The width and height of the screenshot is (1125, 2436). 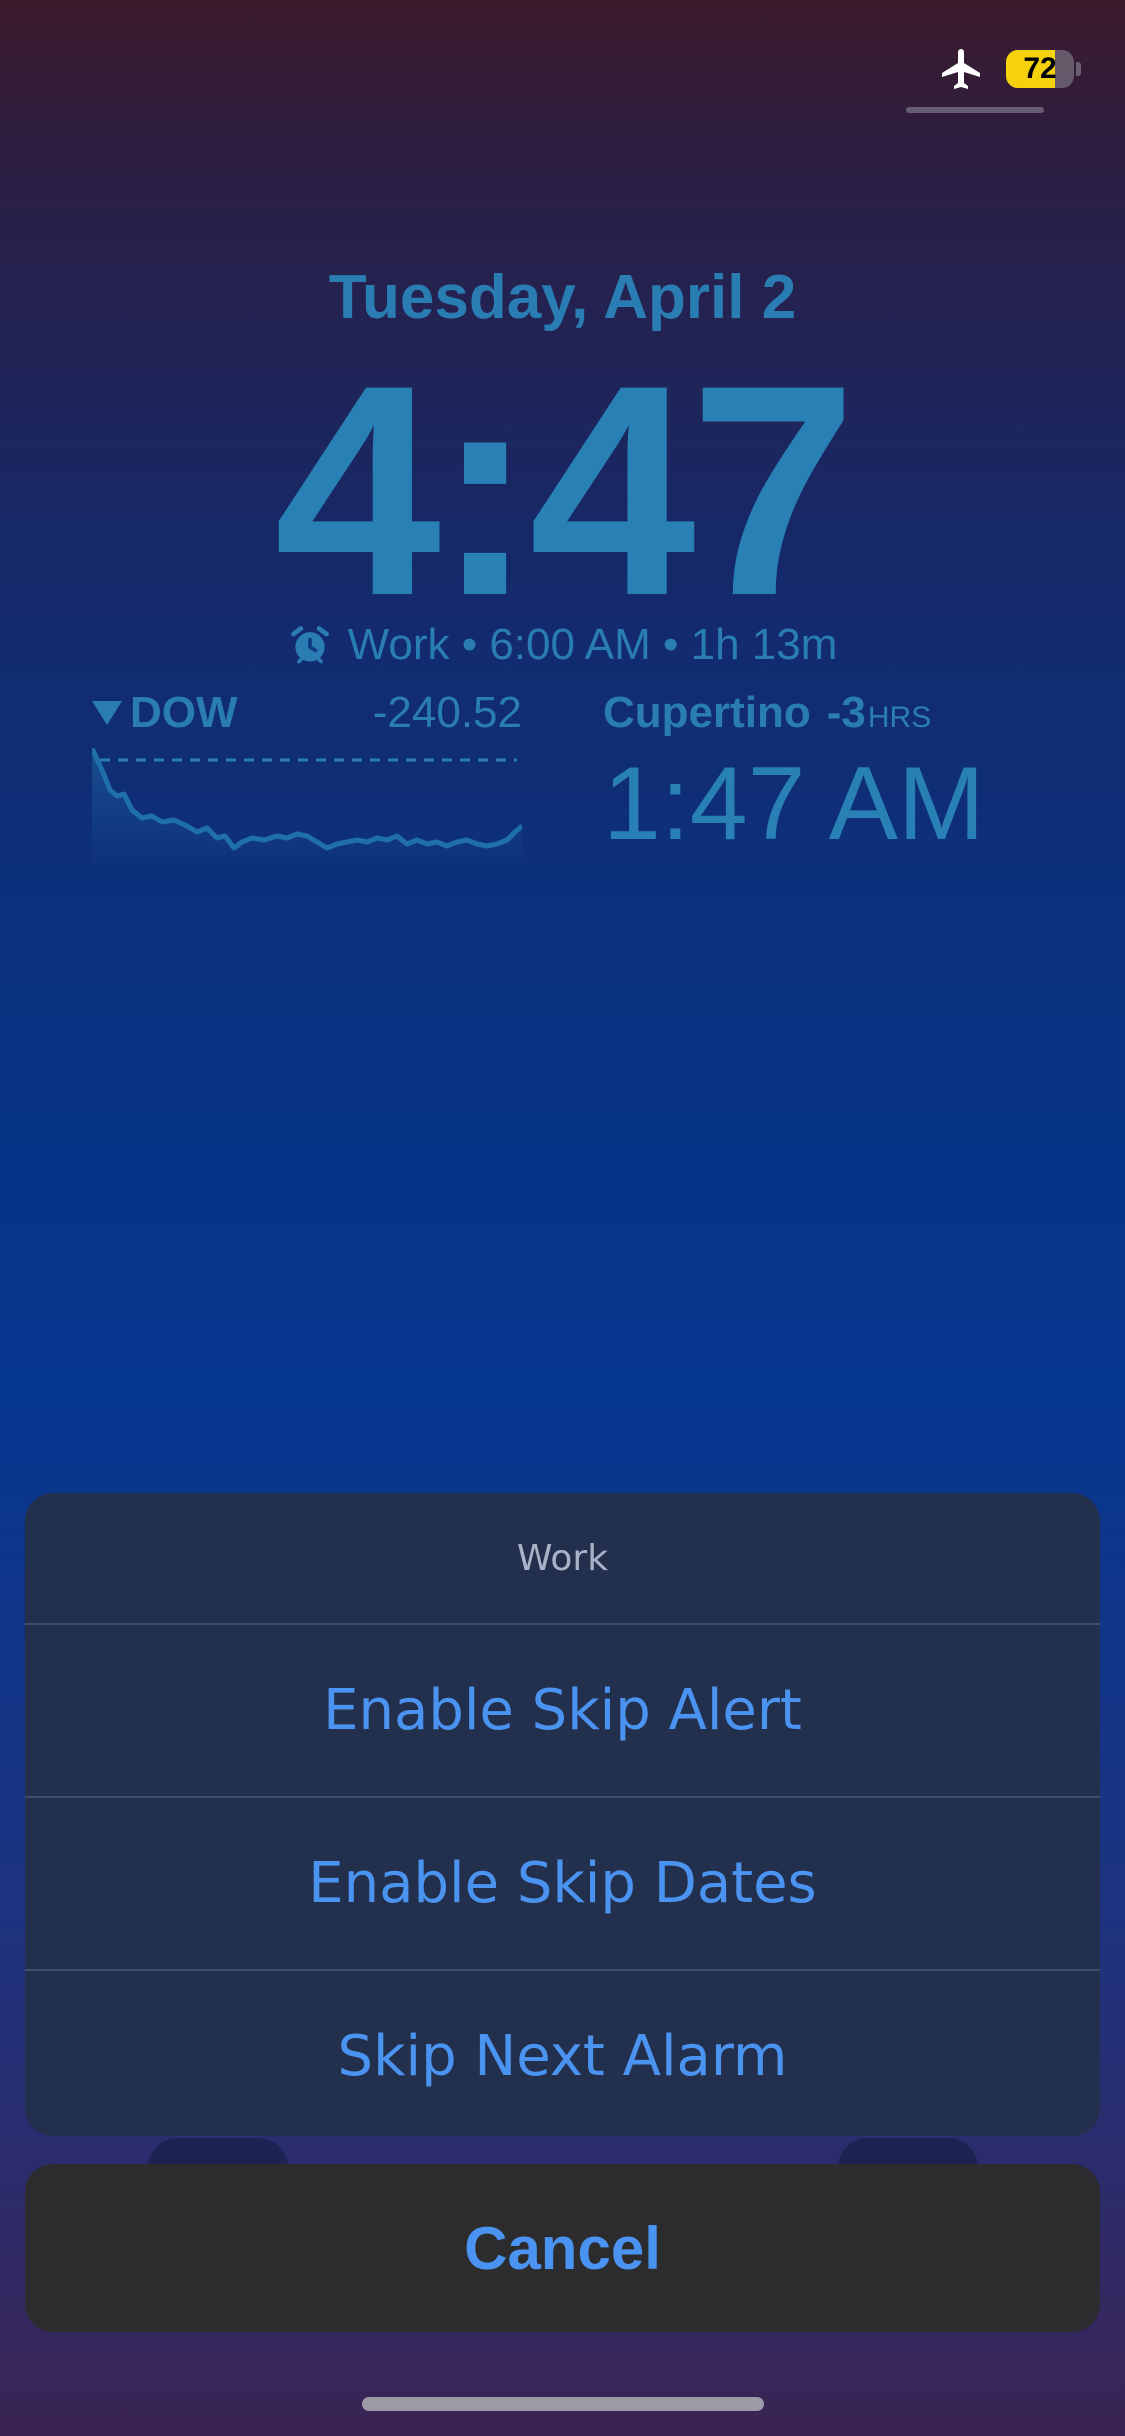 I want to click on down-triangle-icon, so click(x=107, y=713).